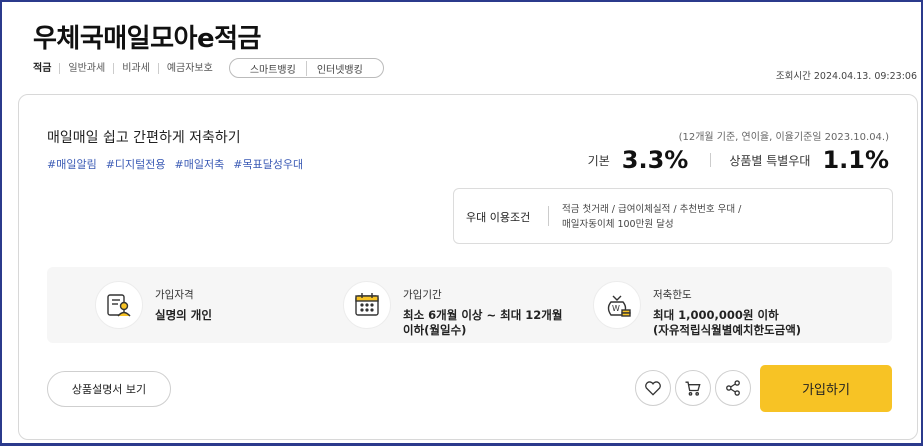 The width and height of the screenshot is (923, 446). What do you see at coordinates (86, 68) in the screenshot?
I see `tag-general-tax: 일반과세` at bounding box center [86, 68].